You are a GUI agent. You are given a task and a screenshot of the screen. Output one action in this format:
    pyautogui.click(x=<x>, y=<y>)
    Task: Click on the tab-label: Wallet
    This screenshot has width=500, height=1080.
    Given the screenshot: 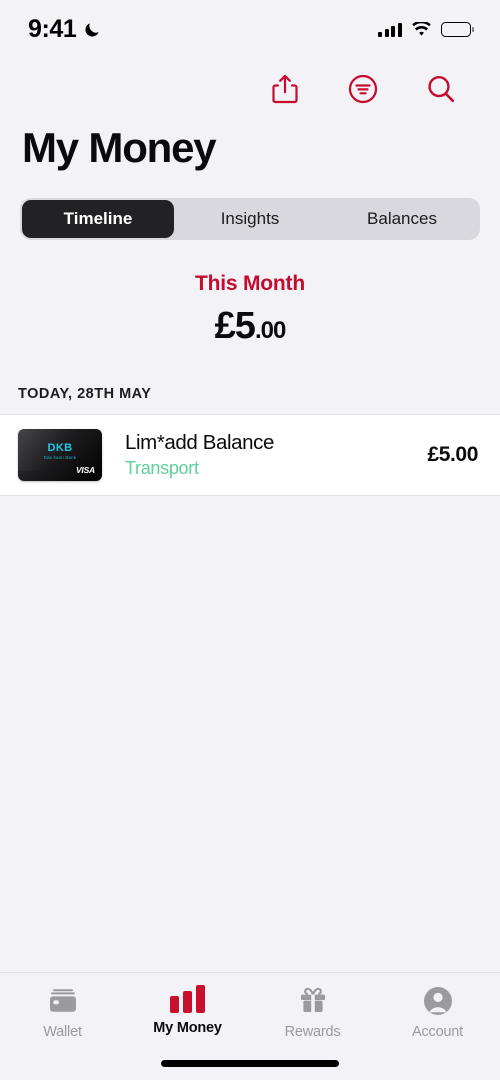 What is the action you would take?
    pyautogui.click(x=62, y=1032)
    